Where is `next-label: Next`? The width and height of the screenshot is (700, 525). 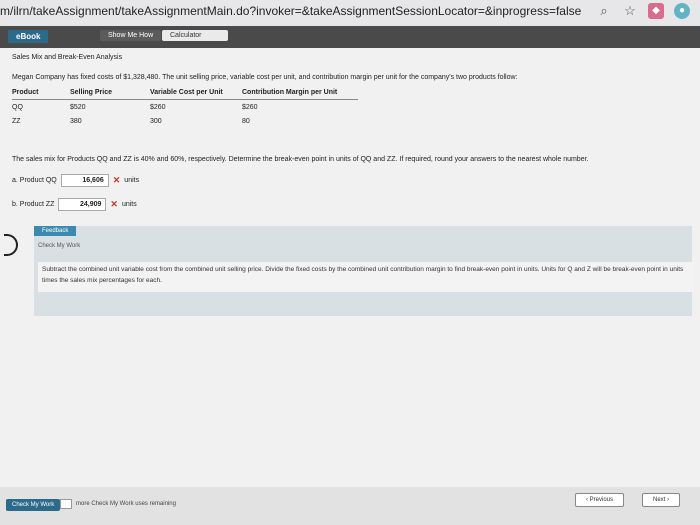
next-label: Next is located at coordinates (659, 500).